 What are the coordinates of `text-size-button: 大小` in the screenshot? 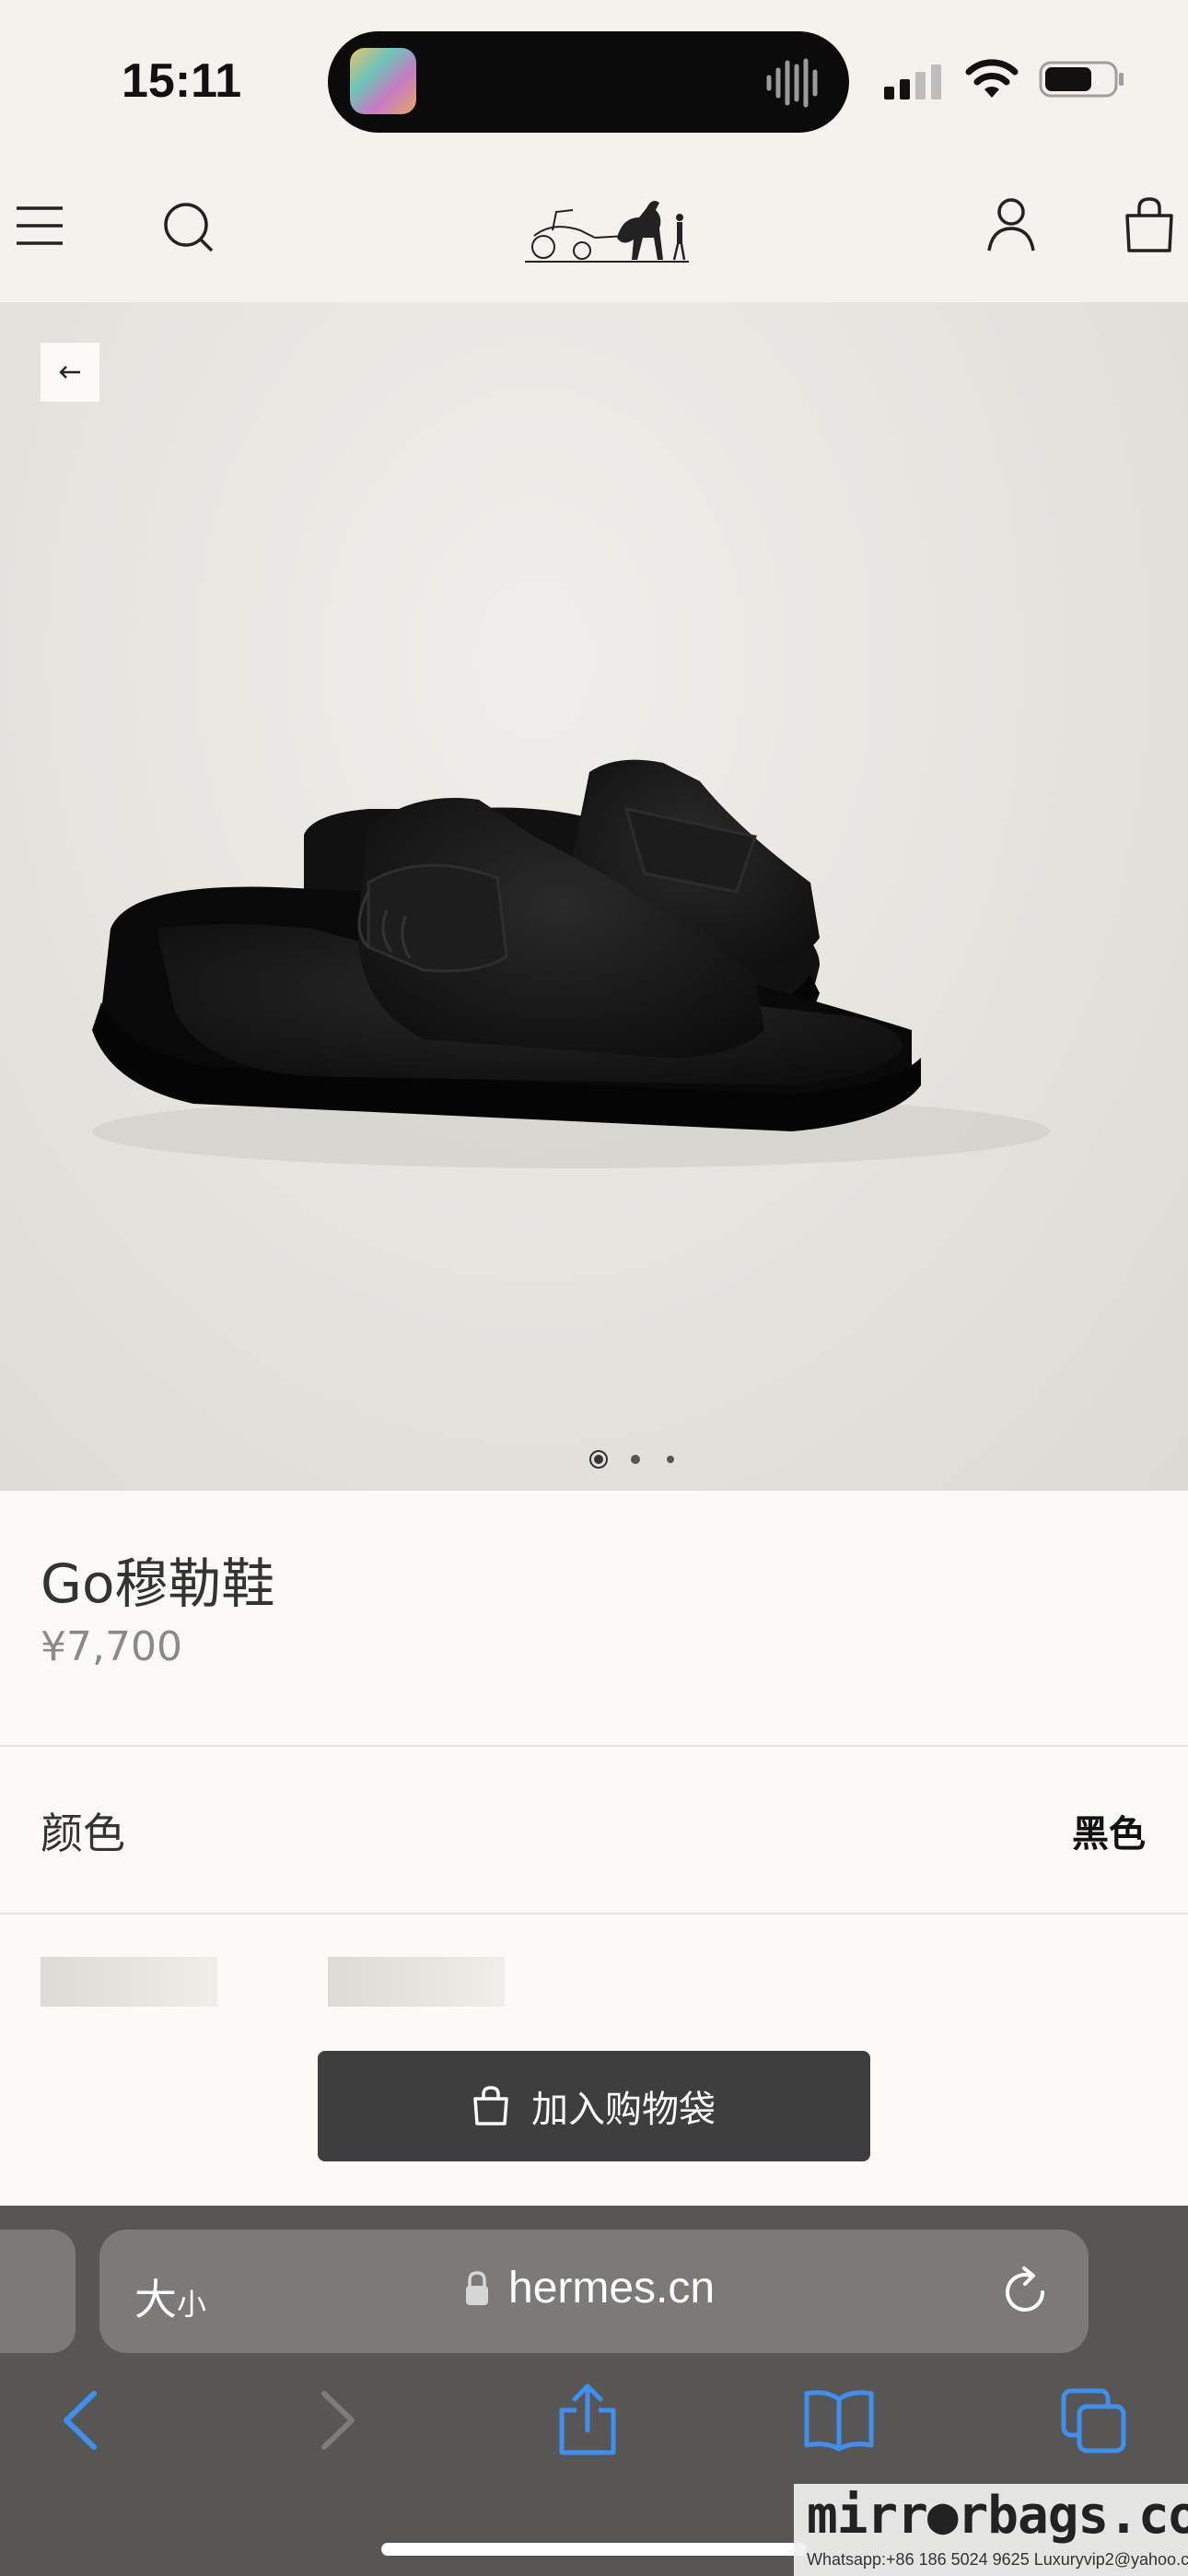 It's located at (170, 2296).